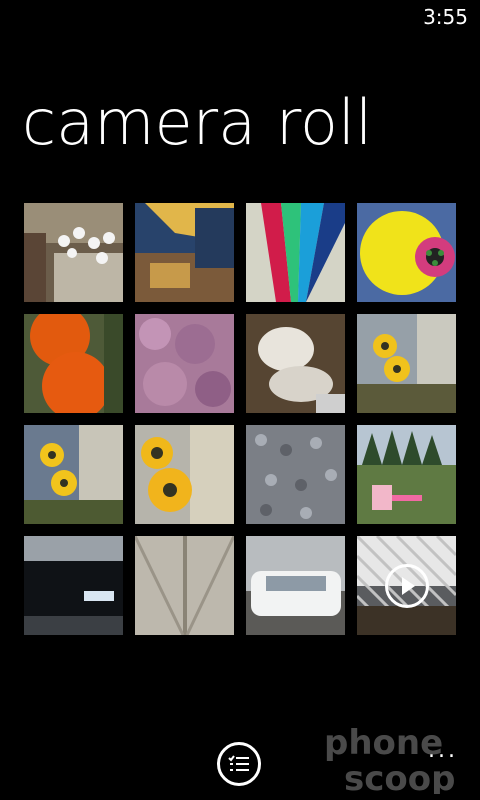  What do you see at coordinates (295, 363) in the screenshot?
I see `photo-tile-statue-garden` at bounding box center [295, 363].